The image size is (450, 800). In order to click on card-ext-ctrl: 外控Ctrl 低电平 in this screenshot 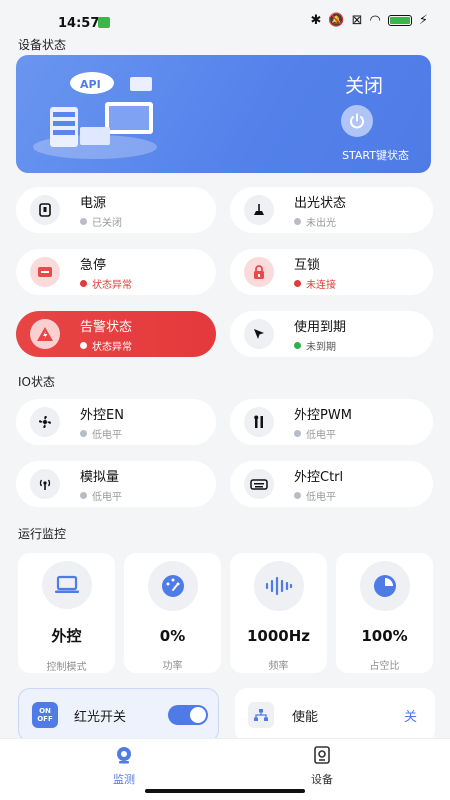, I will do `click(331, 484)`.